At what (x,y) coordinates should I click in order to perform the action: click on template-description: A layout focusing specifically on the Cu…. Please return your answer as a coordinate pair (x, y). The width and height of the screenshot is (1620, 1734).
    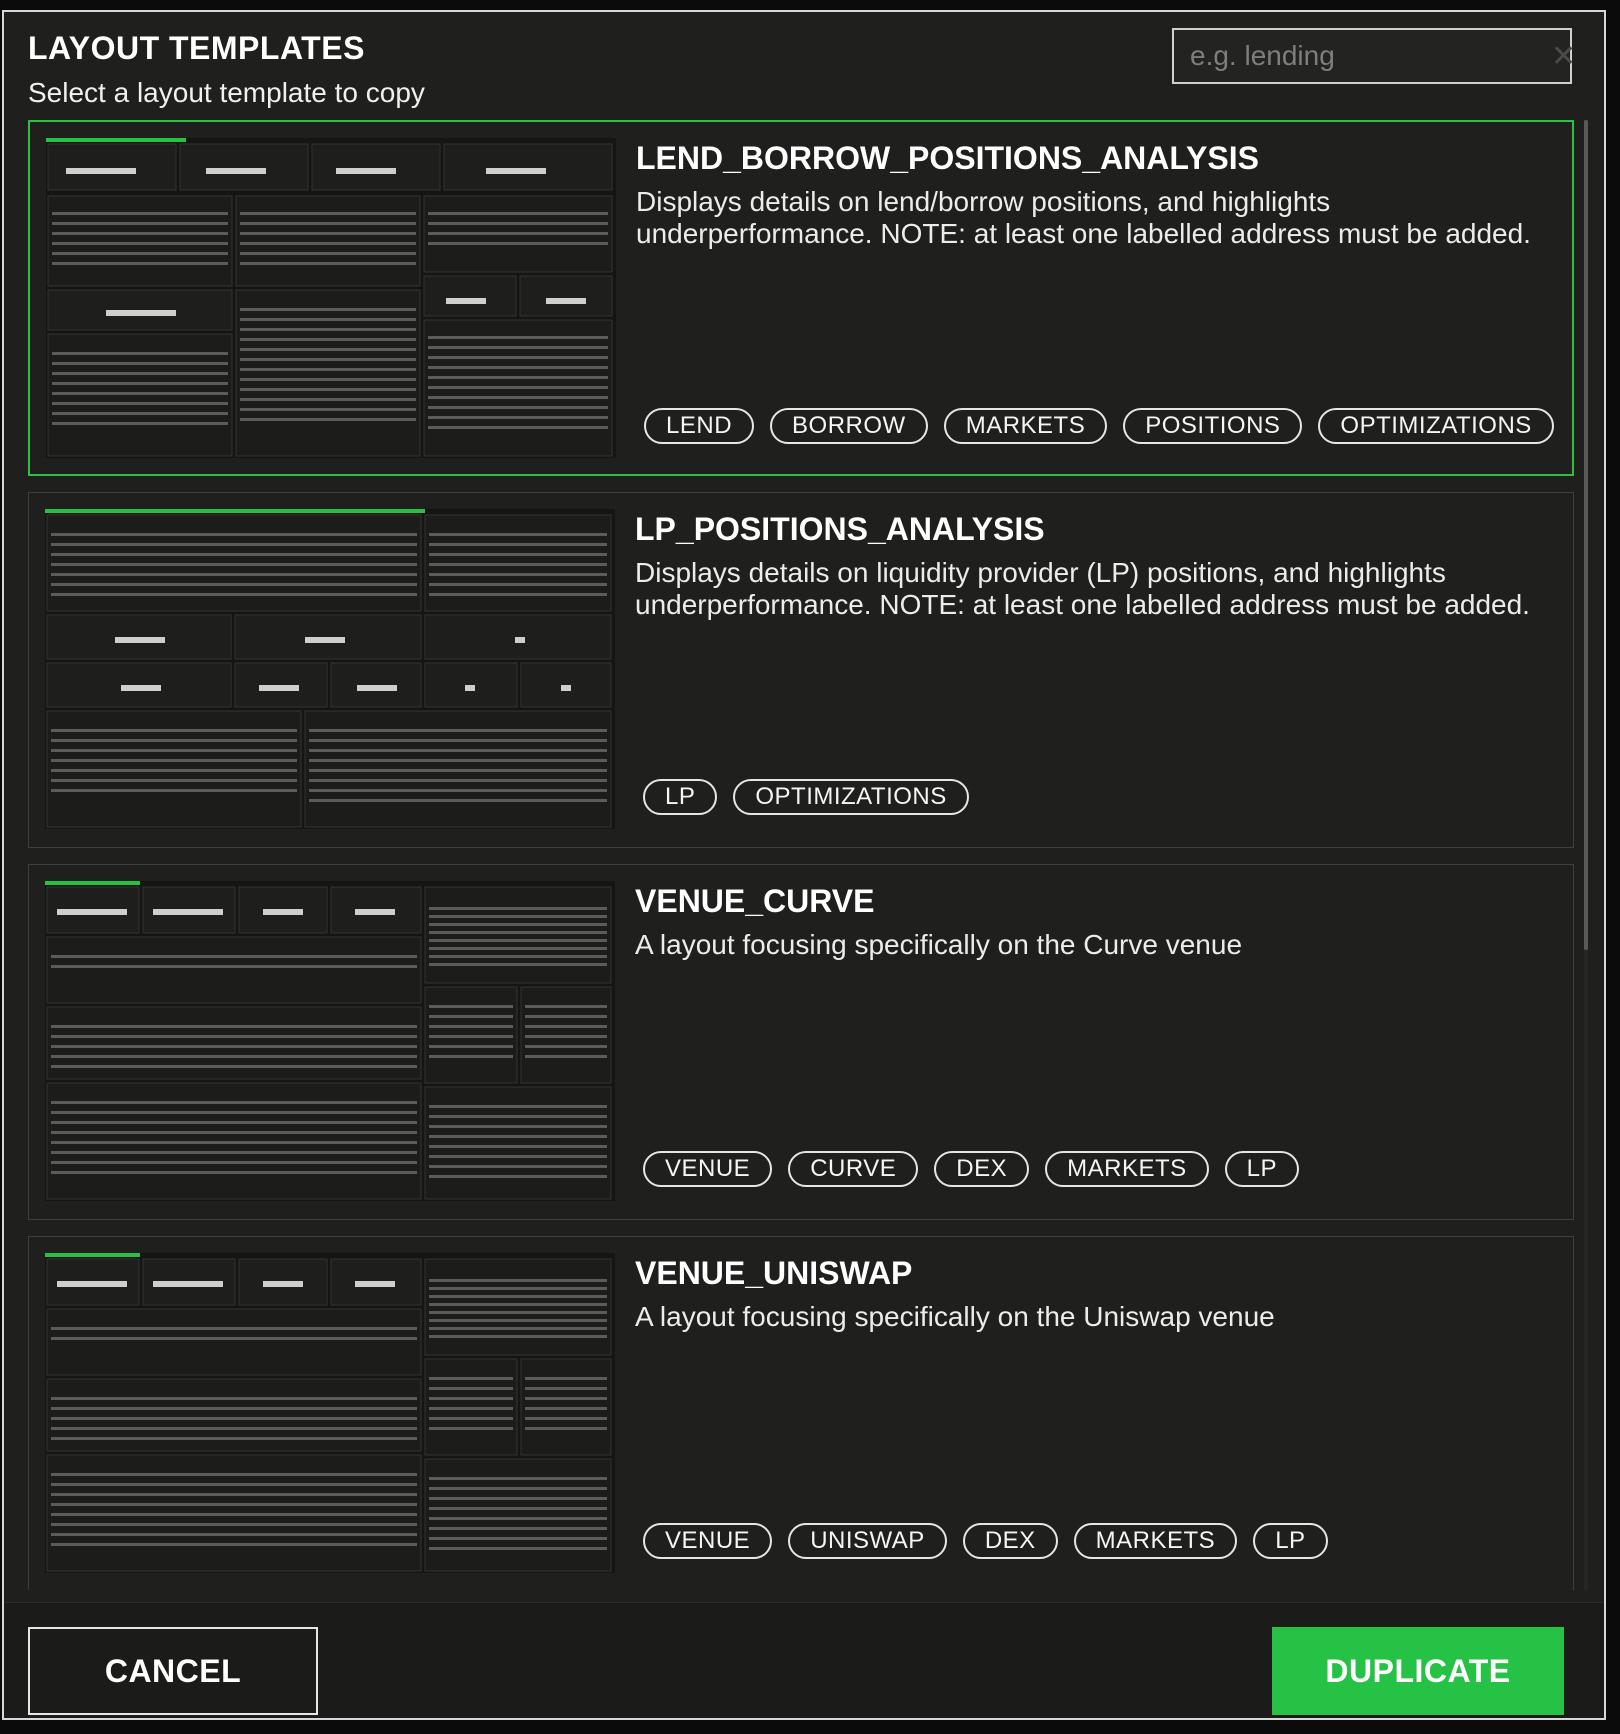
    Looking at the image, I should click on (939, 944).